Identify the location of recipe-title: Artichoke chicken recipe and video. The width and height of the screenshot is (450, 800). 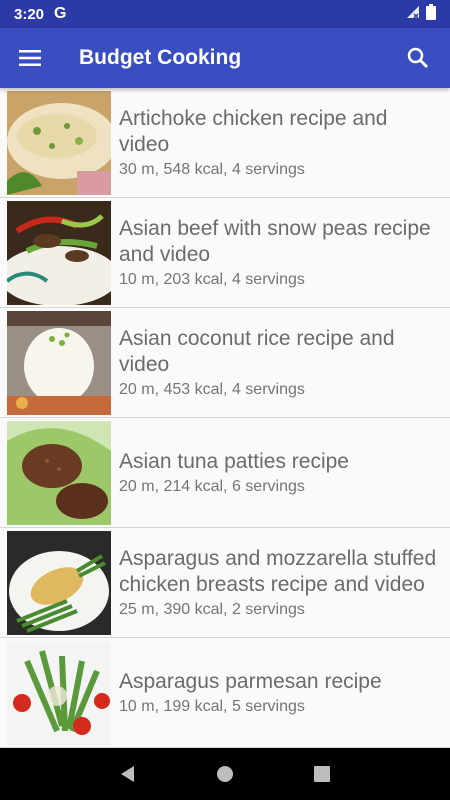
(253, 131).